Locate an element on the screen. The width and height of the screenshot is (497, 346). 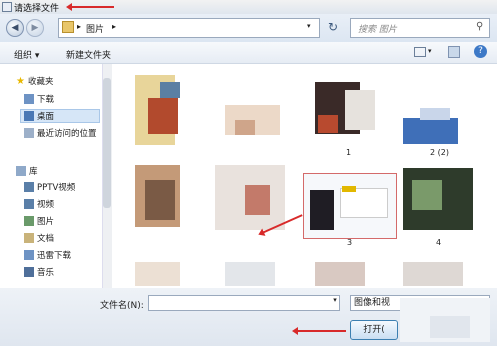
nav-item-label: 迅雷下载 is located at coordinates (54, 256).